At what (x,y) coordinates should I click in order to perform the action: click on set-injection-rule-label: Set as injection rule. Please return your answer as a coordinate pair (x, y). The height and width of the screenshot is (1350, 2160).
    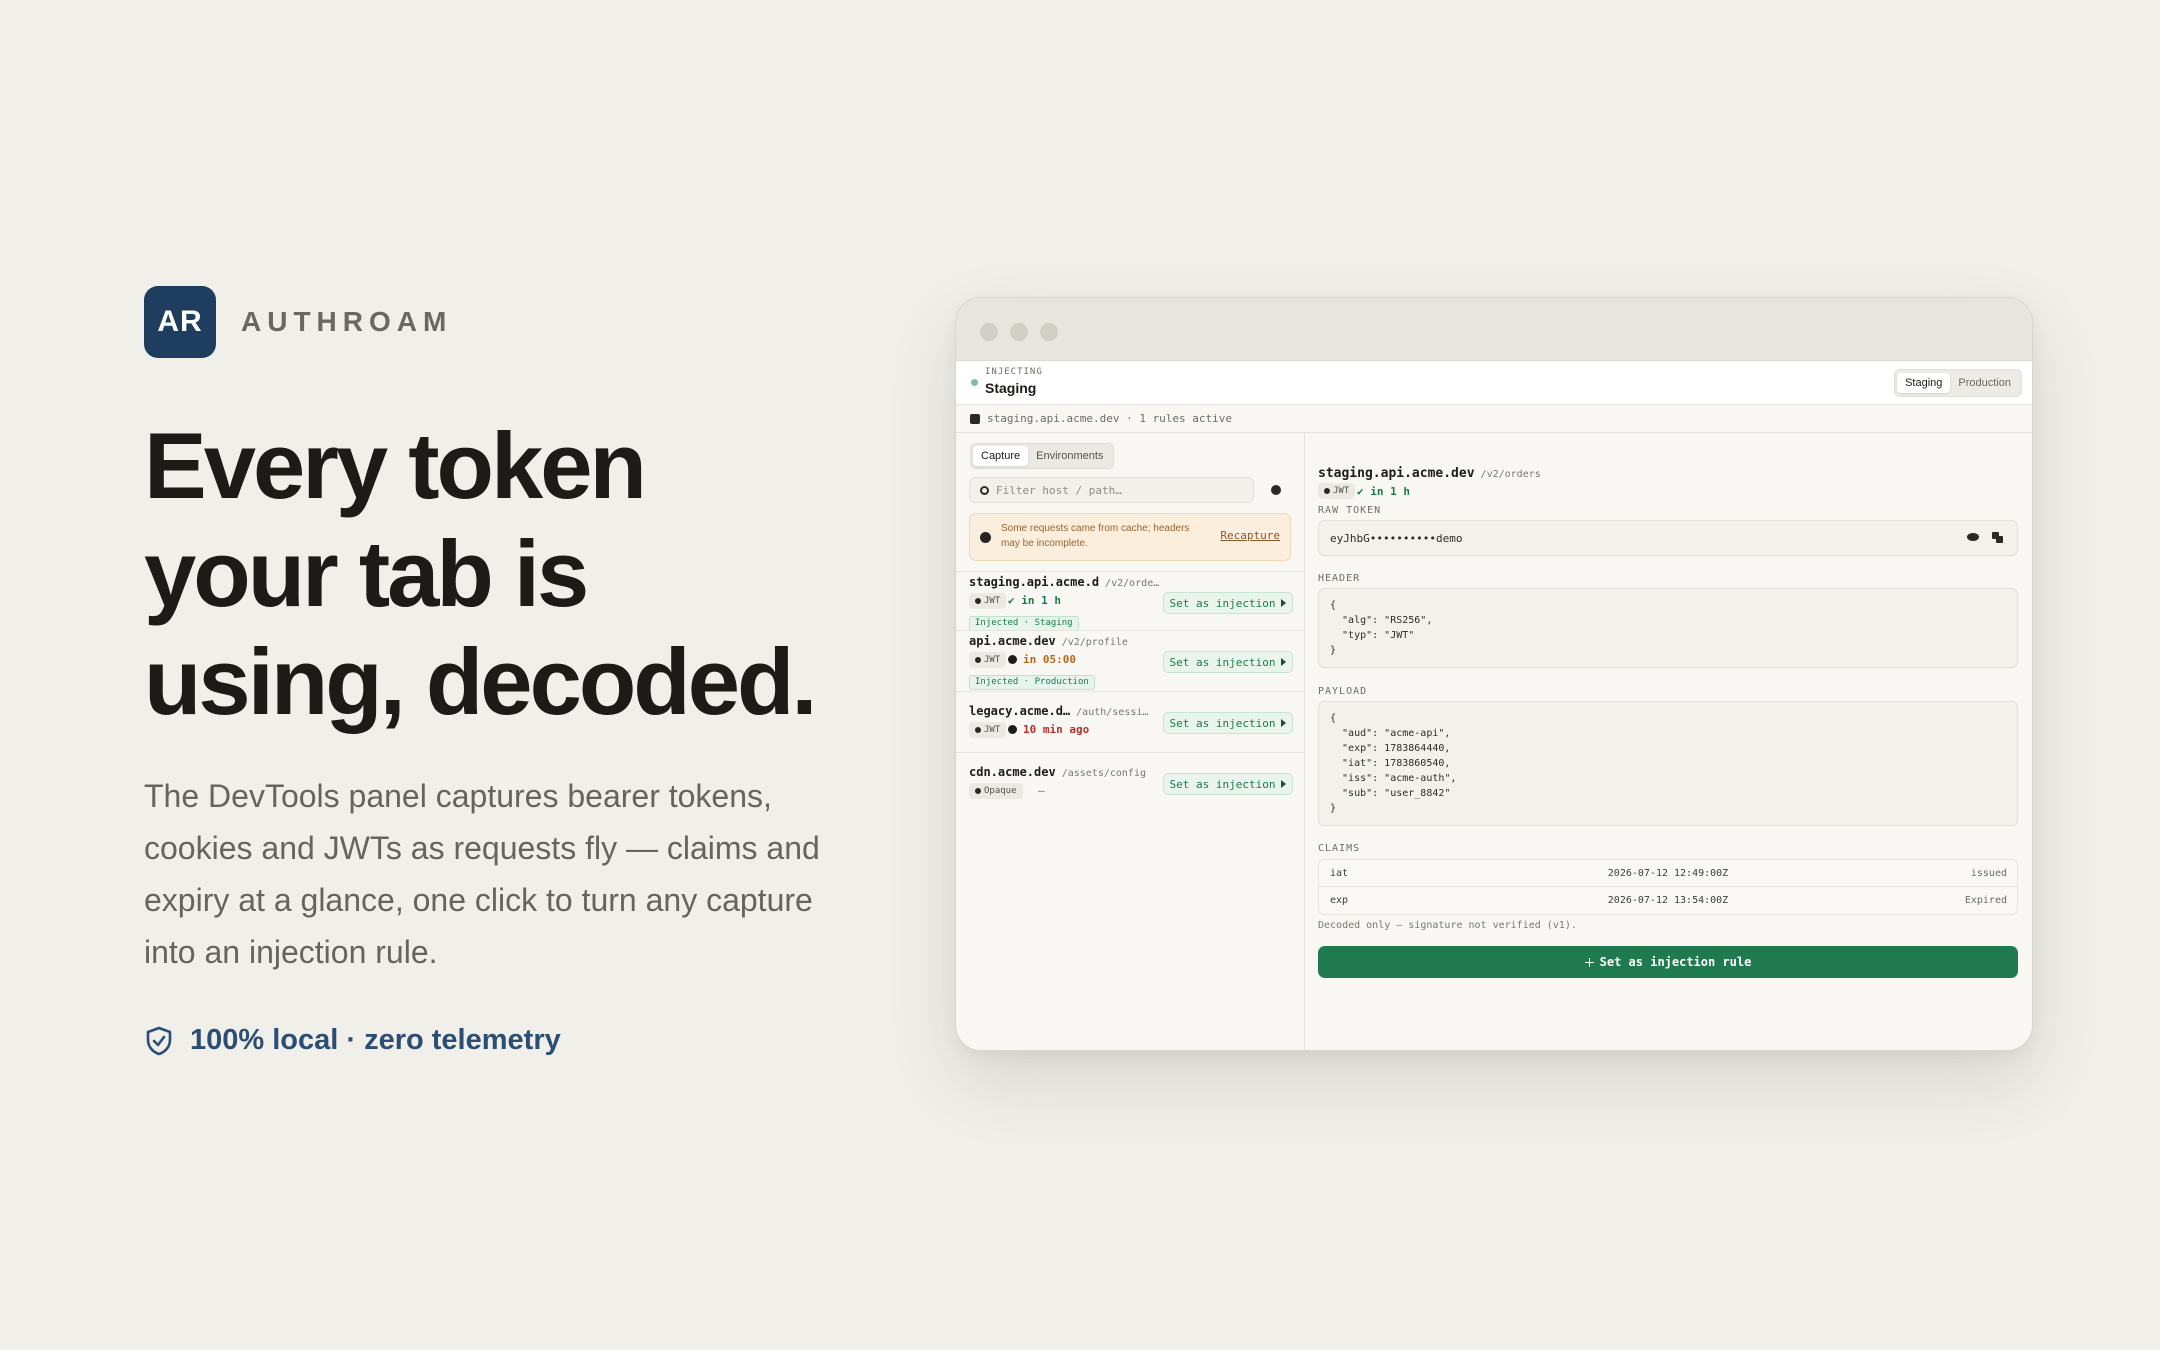
    Looking at the image, I should click on (1675, 962).